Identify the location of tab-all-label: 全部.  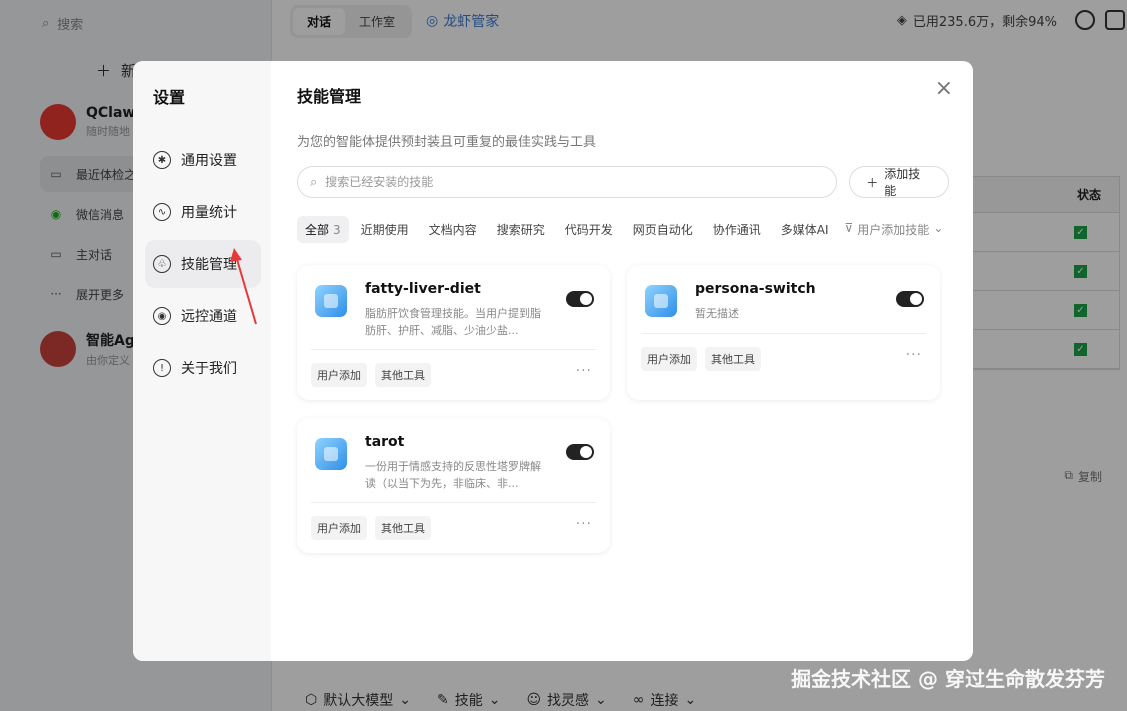
(317, 230).